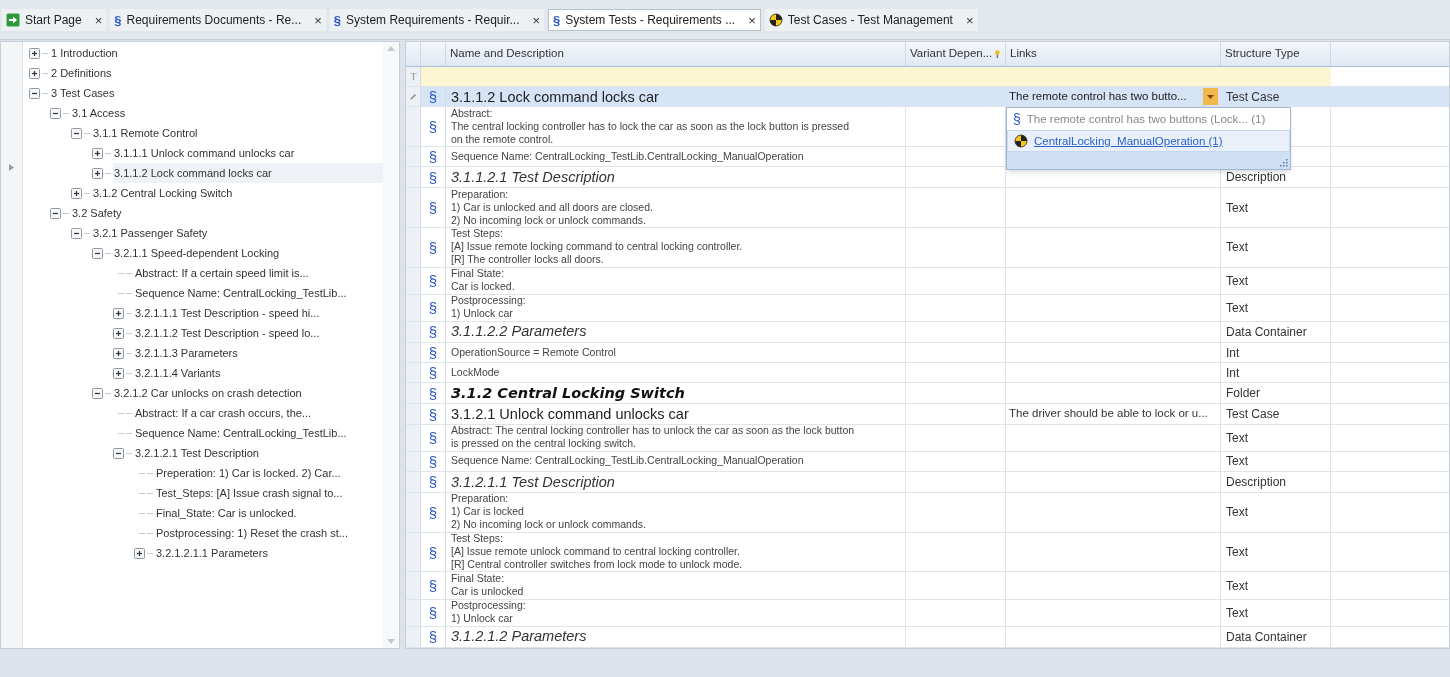 The width and height of the screenshot is (1450, 677). What do you see at coordinates (927, 637) in the screenshot?
I see `grid-row: § 3.1.2.1.2 Parameters Data Container` at bounding box center [927, 637].